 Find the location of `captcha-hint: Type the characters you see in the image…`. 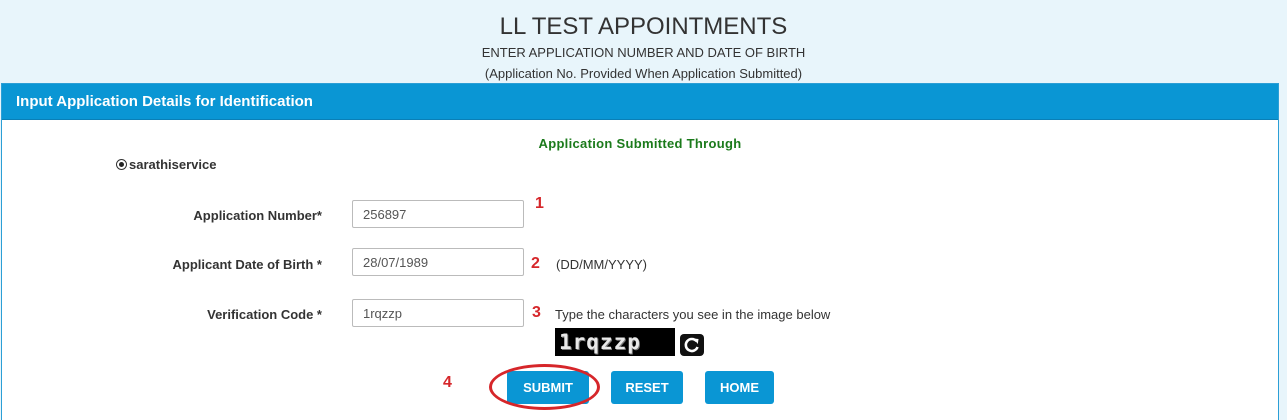

captcha-hint: Type the characters you see in the image… is located at coordinates (693, 314).